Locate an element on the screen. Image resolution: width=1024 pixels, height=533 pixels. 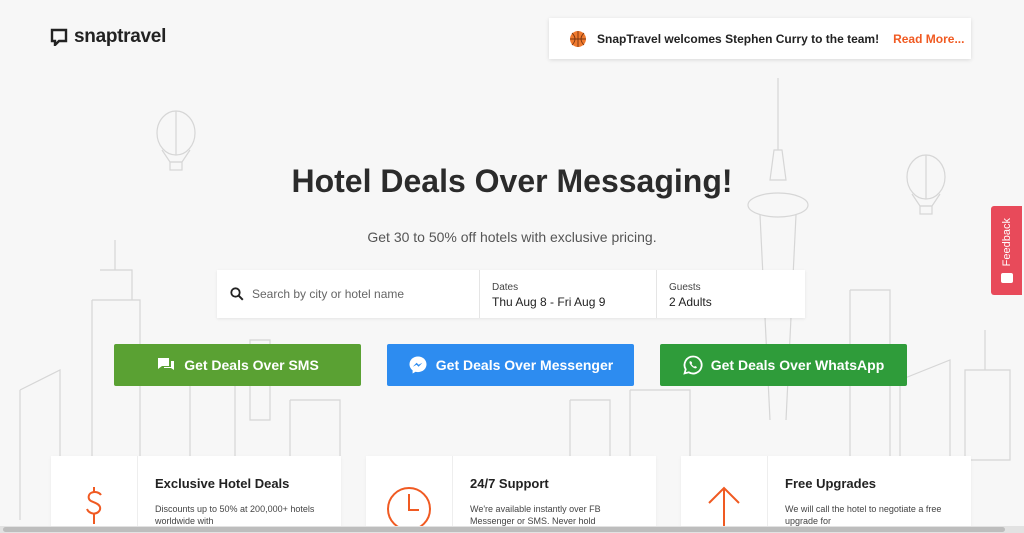
search-icon is located at coordinates (237, 294).